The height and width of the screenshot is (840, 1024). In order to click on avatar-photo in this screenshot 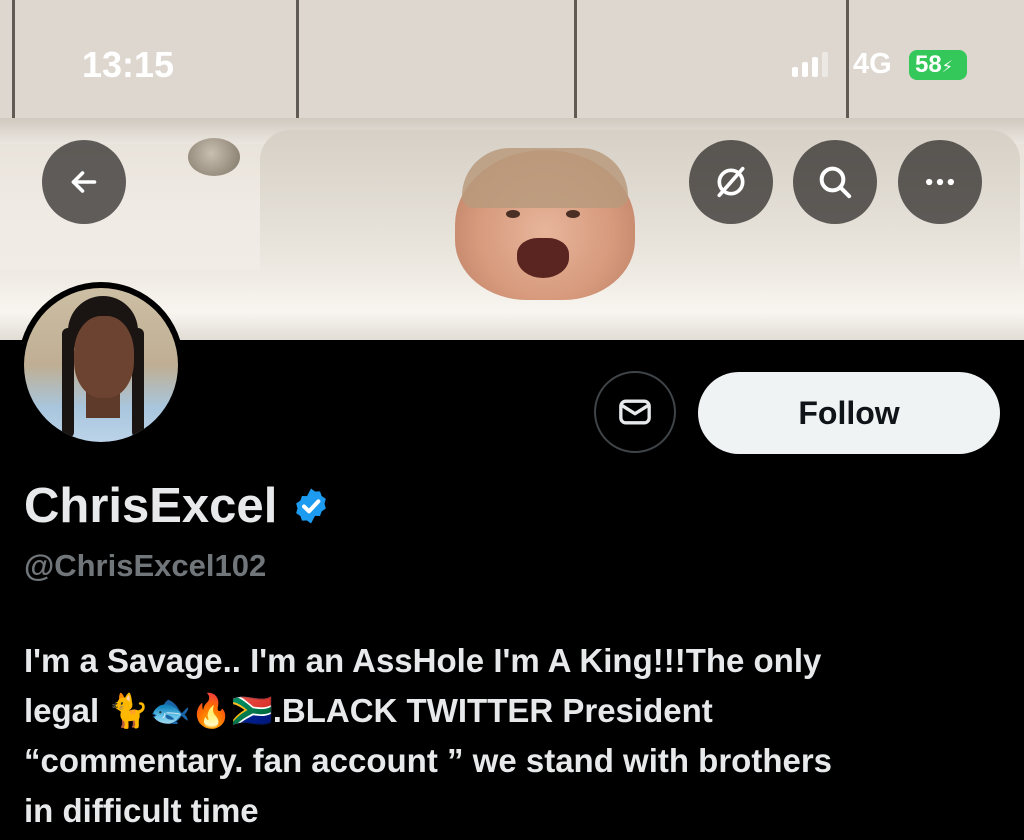, I will do `click(101, 365)`.